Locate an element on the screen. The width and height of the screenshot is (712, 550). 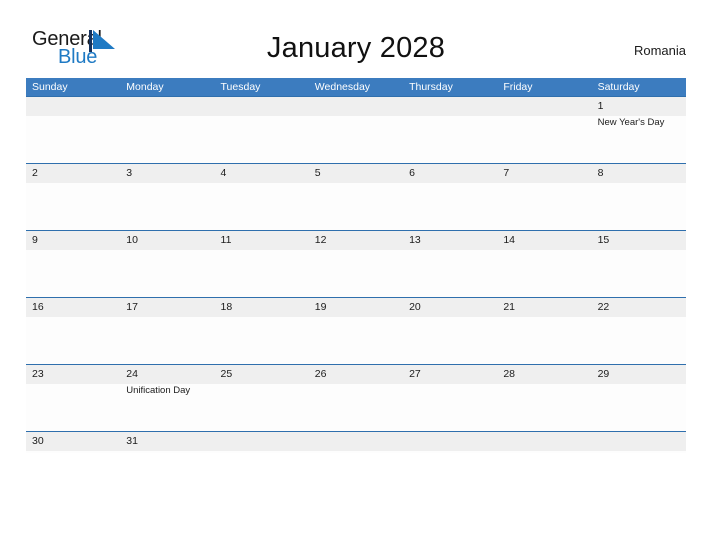
day-cell-23: 23 is located at coordinates (73, 398).